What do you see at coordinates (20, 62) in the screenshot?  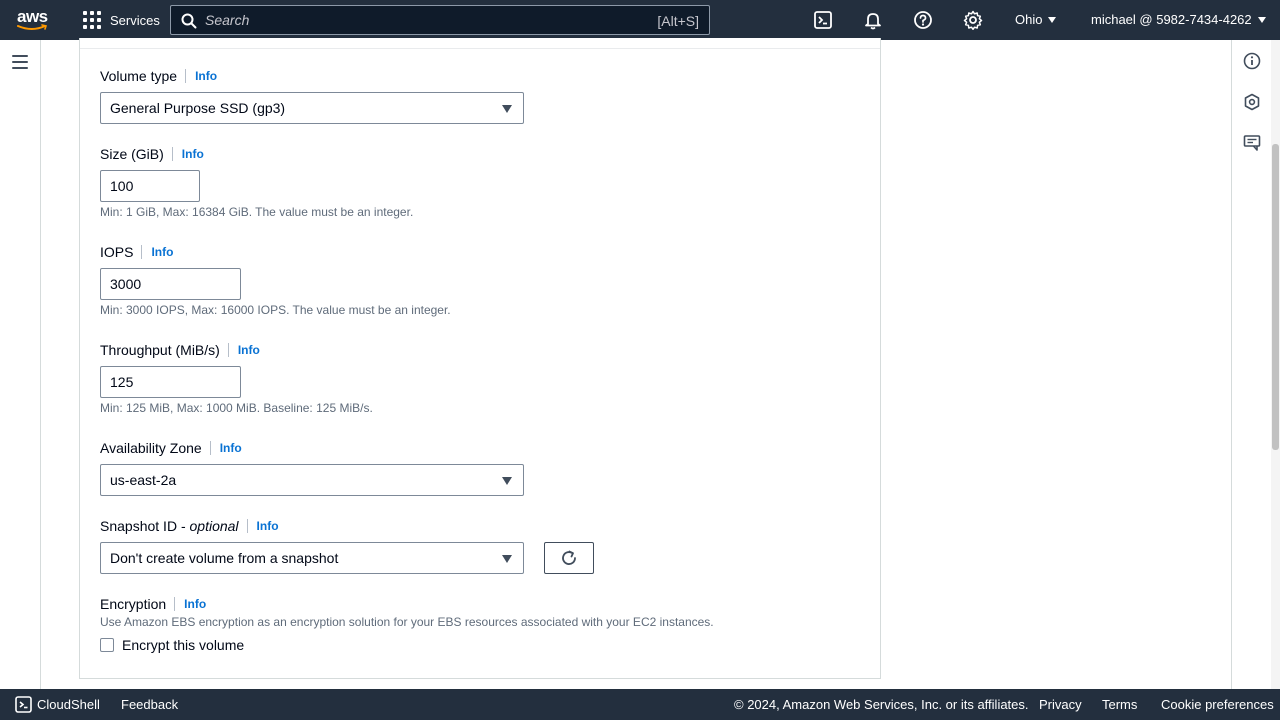 I see `menu-icon` at bounding box center [20, 62].